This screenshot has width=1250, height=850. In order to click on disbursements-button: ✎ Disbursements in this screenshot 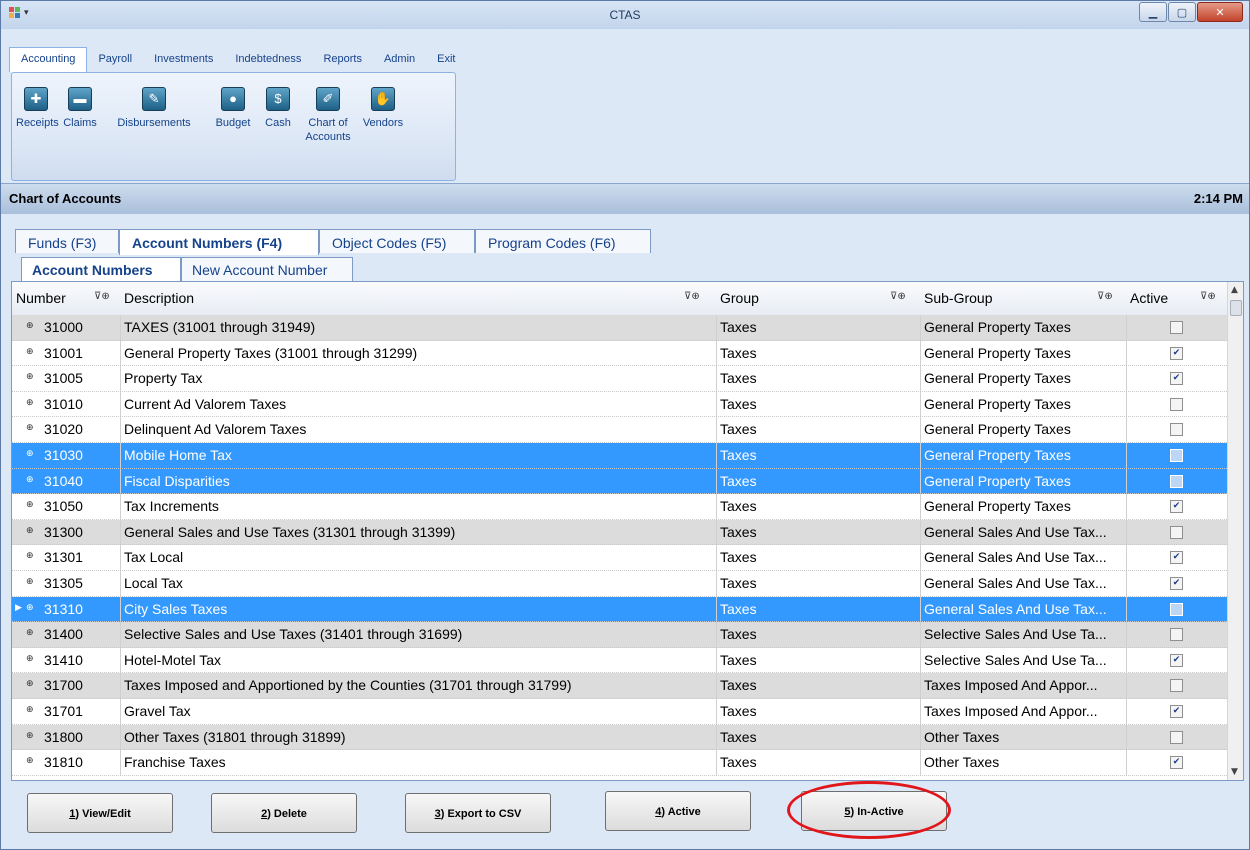, I will do `click(154, 108)`.